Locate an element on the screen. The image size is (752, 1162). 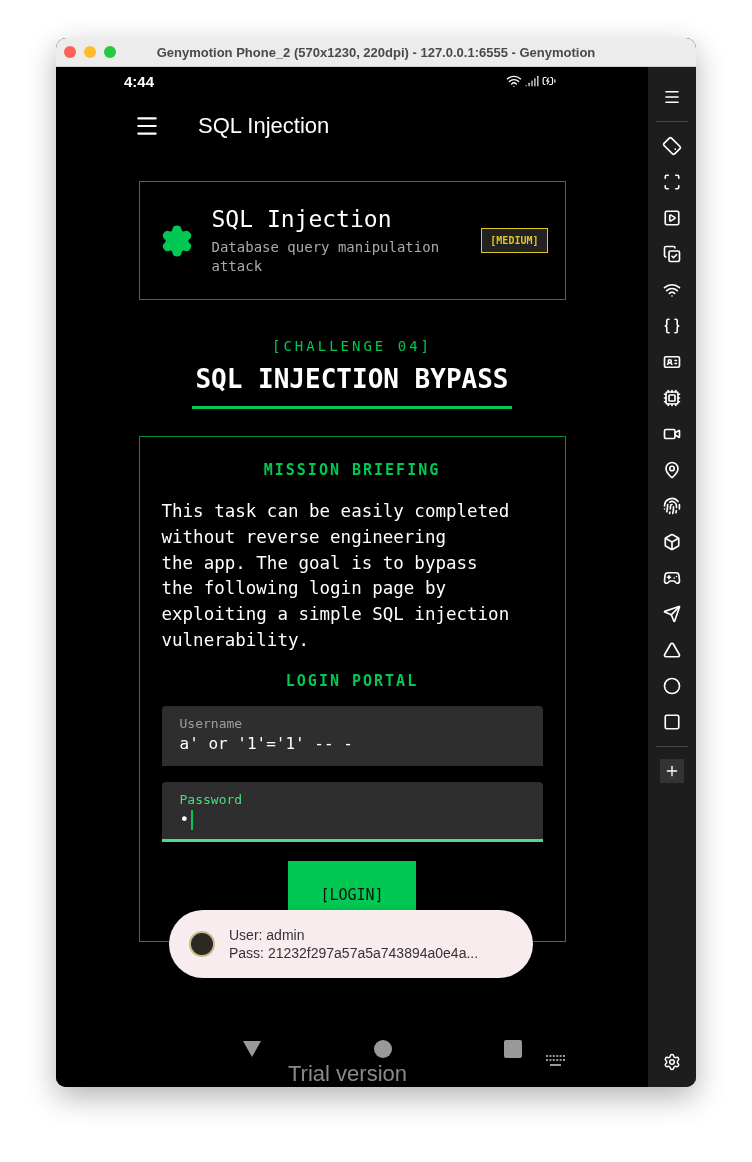
add-button is located at coordinates (672, 771).